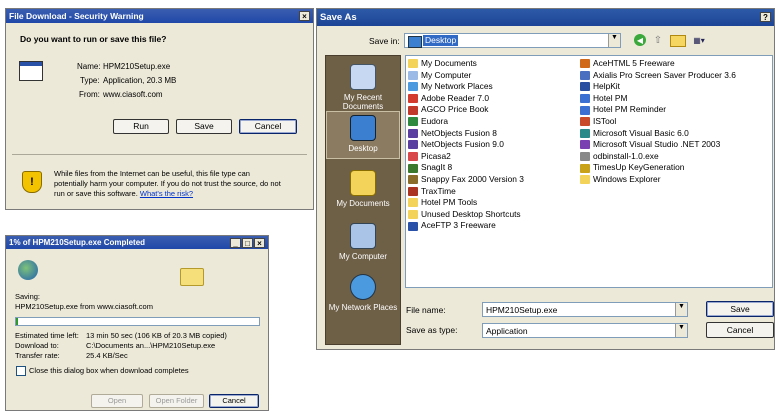  What do you see at coordinates (304, 16) in the screenshot?
I see `security-close-button: ×` at bounding box center [304, 16].